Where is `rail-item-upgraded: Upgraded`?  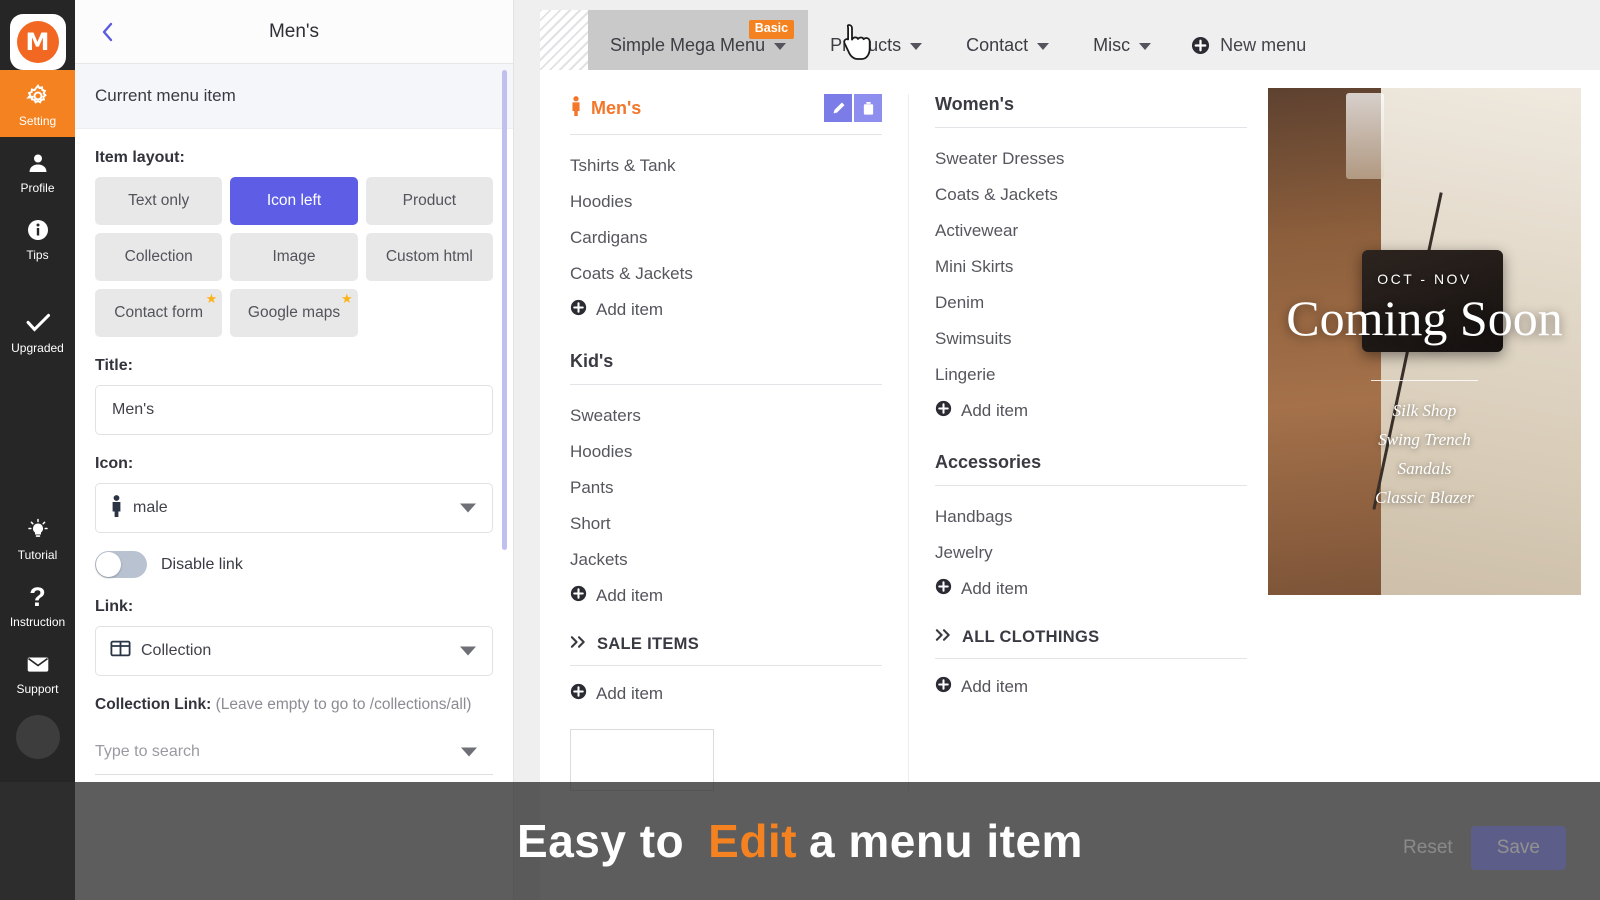
rail-item-upgraded: Upgraded is located at coordinates (37, 330).